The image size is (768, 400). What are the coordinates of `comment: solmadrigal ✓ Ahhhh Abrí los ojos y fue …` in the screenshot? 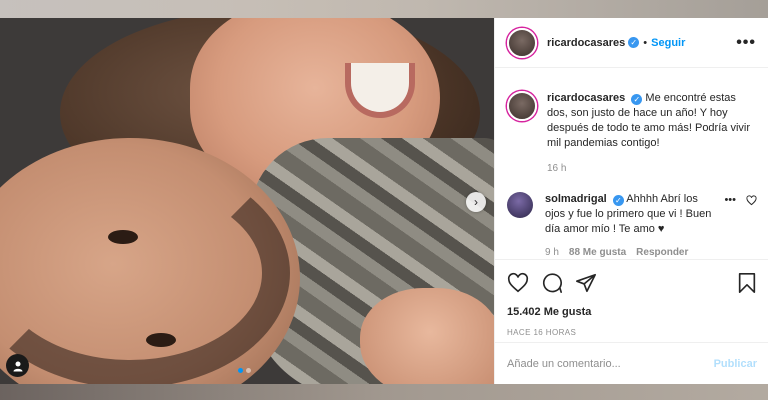 It's located at (632, 225).